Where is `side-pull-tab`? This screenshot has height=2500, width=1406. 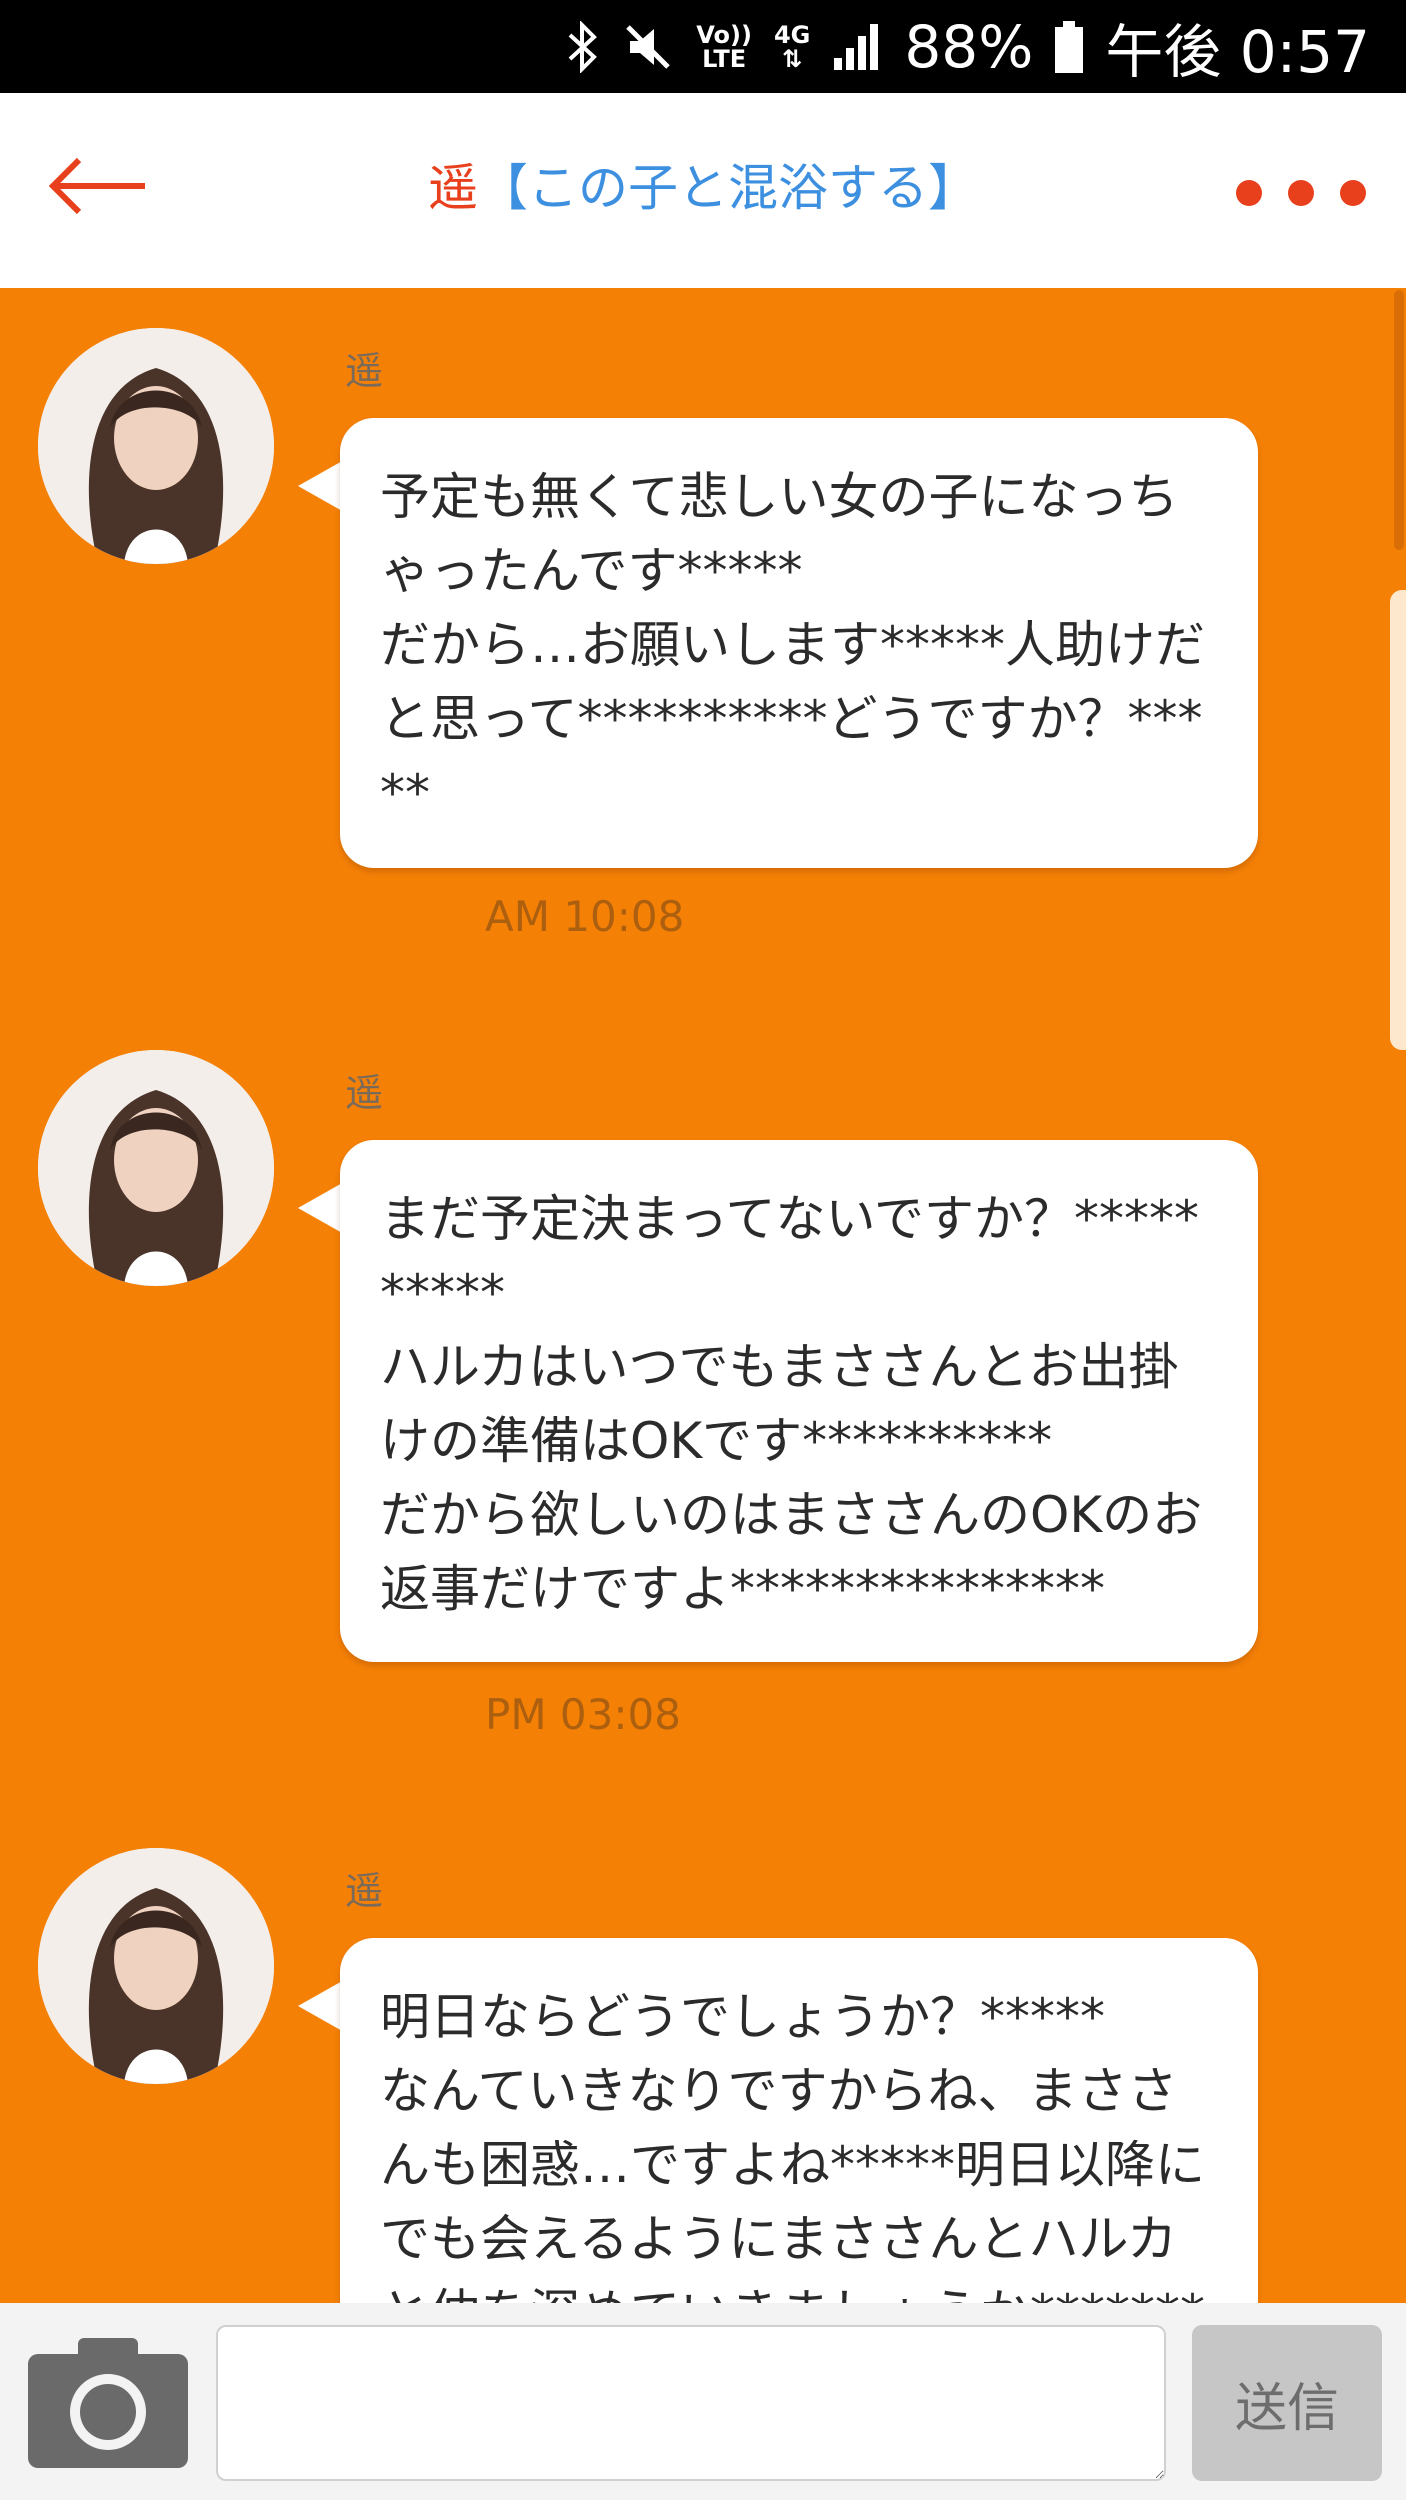 side-pull-tab is located at coordinates (1398, 820).